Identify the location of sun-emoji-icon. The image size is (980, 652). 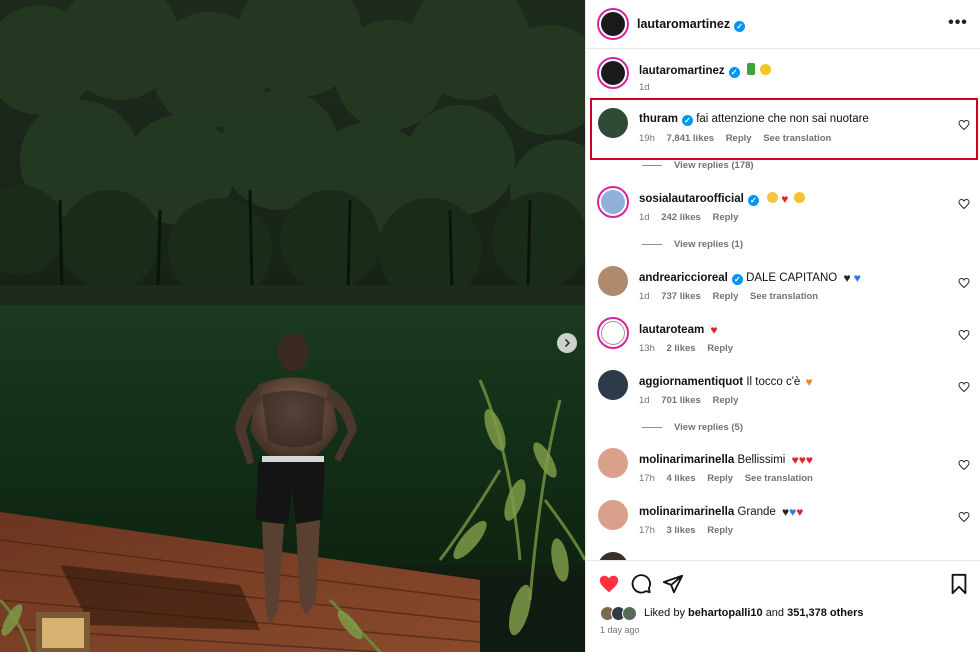
(766, 69).